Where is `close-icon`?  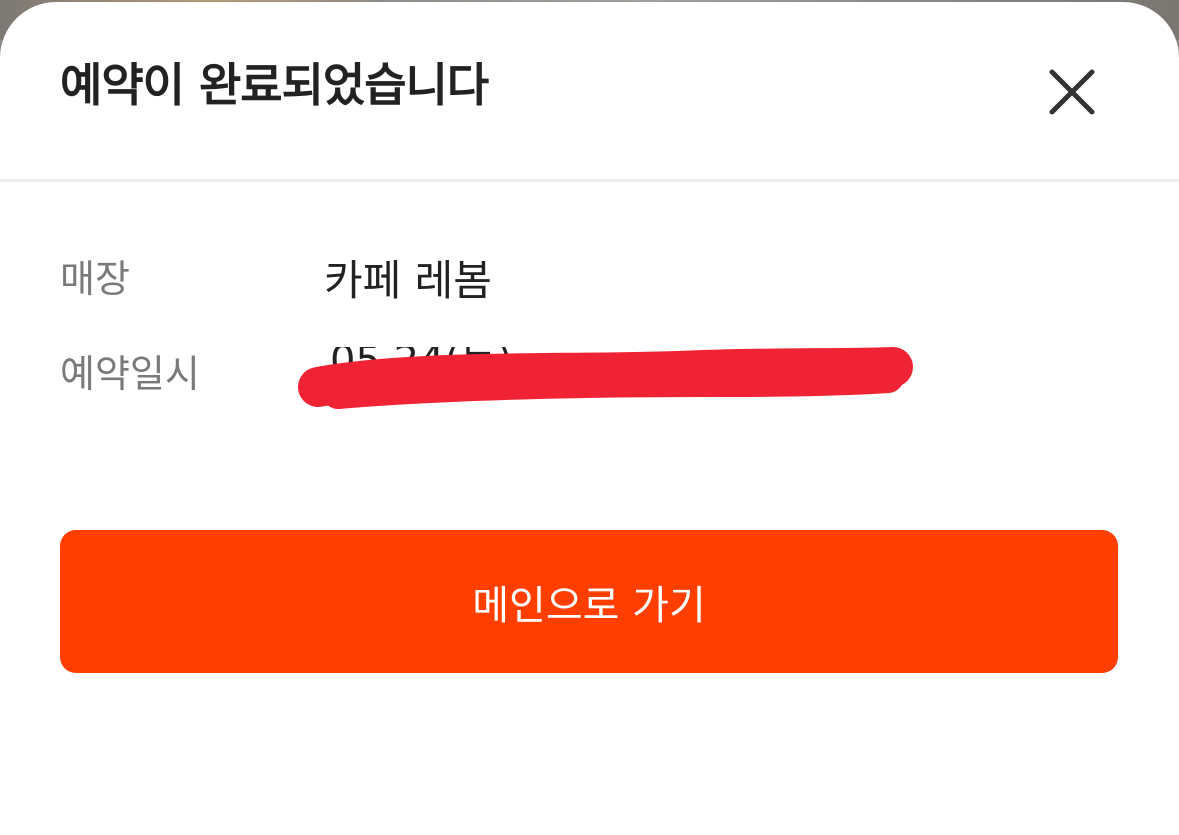 close-icon is located at coordinates (1072, 92).